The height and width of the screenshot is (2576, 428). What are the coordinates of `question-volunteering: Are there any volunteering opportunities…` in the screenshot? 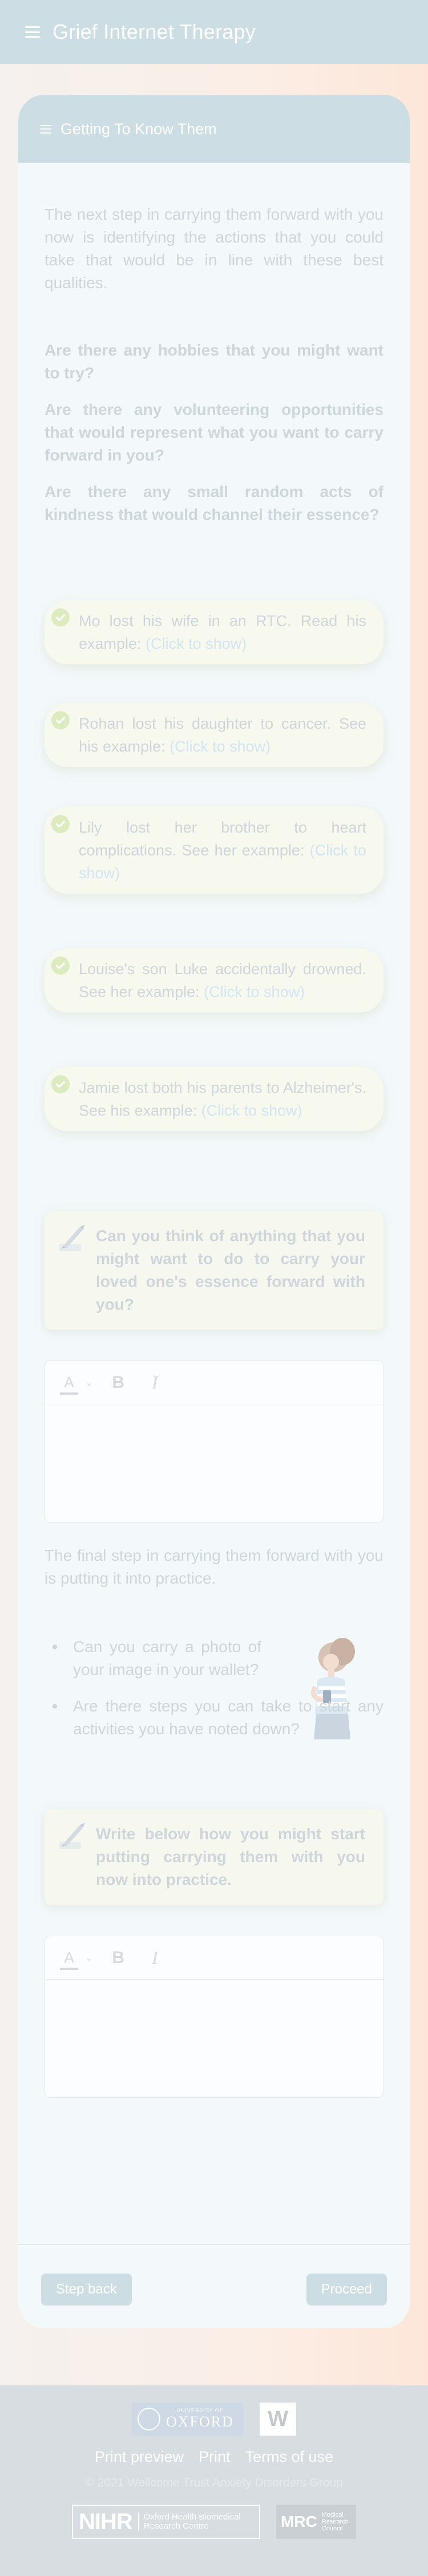 It's located at (214, 432).